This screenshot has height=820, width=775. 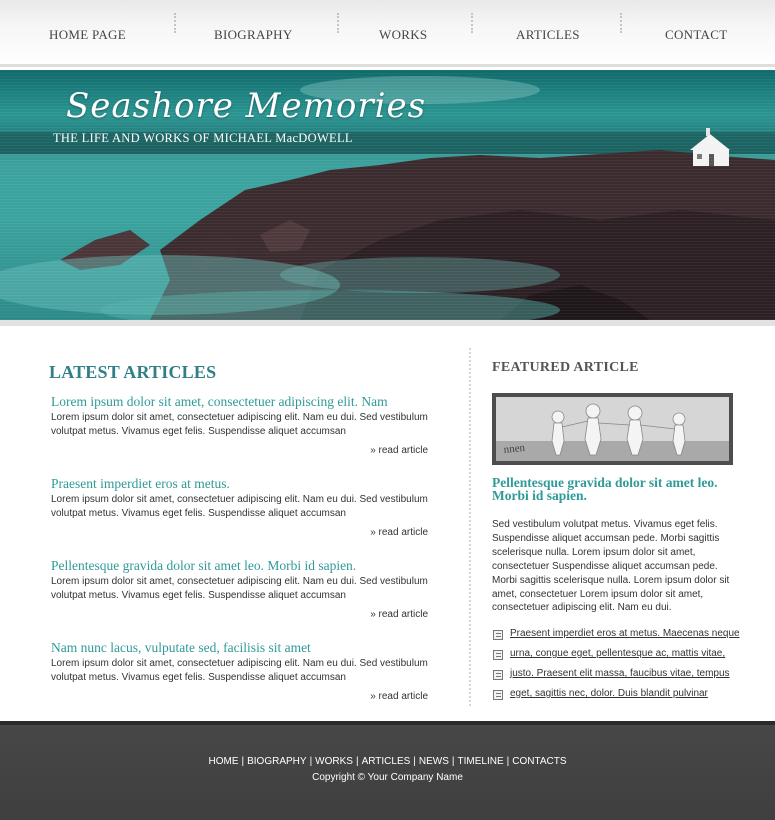 What do you see at coordinates (548, 35) in the screenshot?
I see `nav-articles: ARTICLES` at bounding box center [548, 35].